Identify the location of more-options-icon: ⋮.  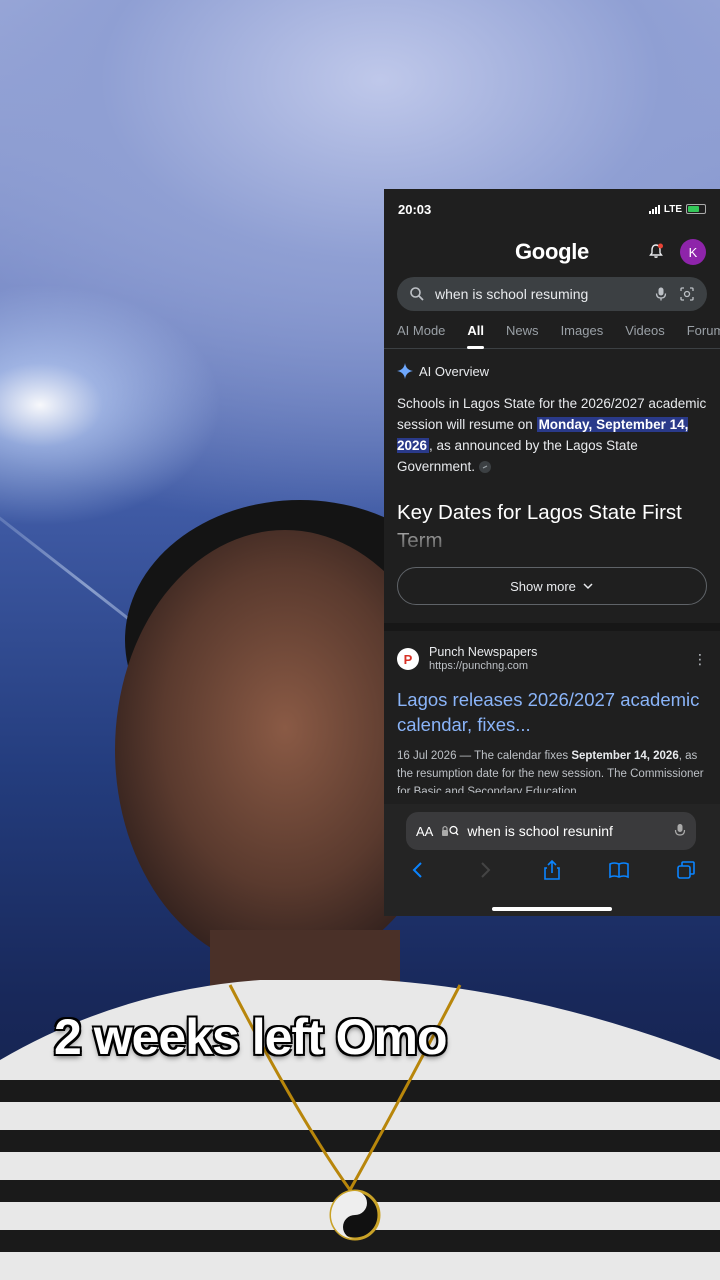
(700, 659).